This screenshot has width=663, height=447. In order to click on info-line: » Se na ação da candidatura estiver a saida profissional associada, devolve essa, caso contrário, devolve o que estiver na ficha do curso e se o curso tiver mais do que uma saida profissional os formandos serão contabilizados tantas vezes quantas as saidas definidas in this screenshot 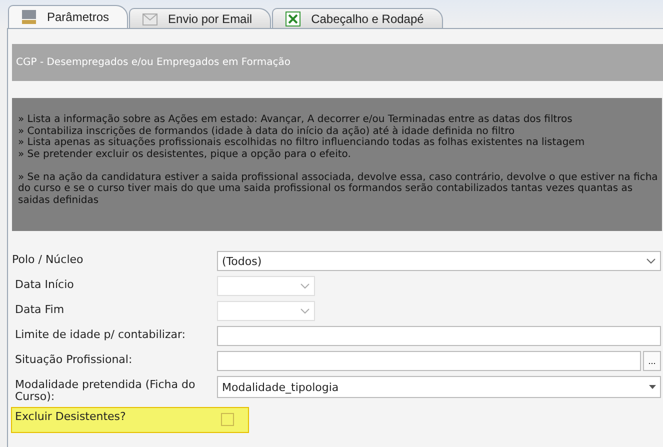, I will do `click(338, 189)`.